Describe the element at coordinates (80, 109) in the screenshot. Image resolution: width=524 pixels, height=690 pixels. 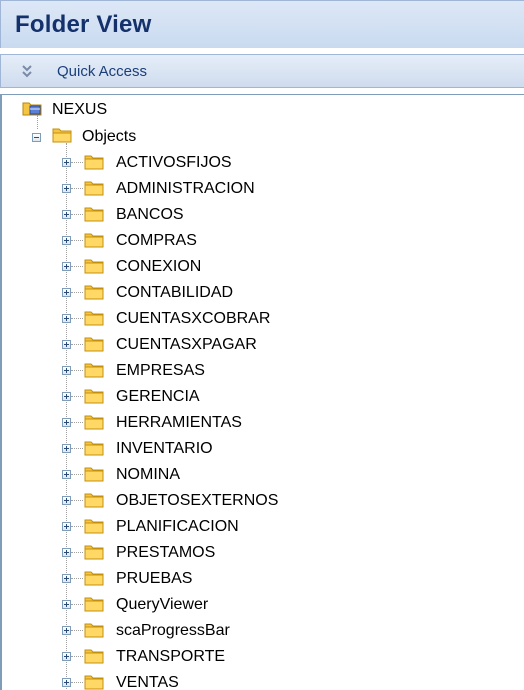
I see `tree-root-label: NEXUS` at that location.